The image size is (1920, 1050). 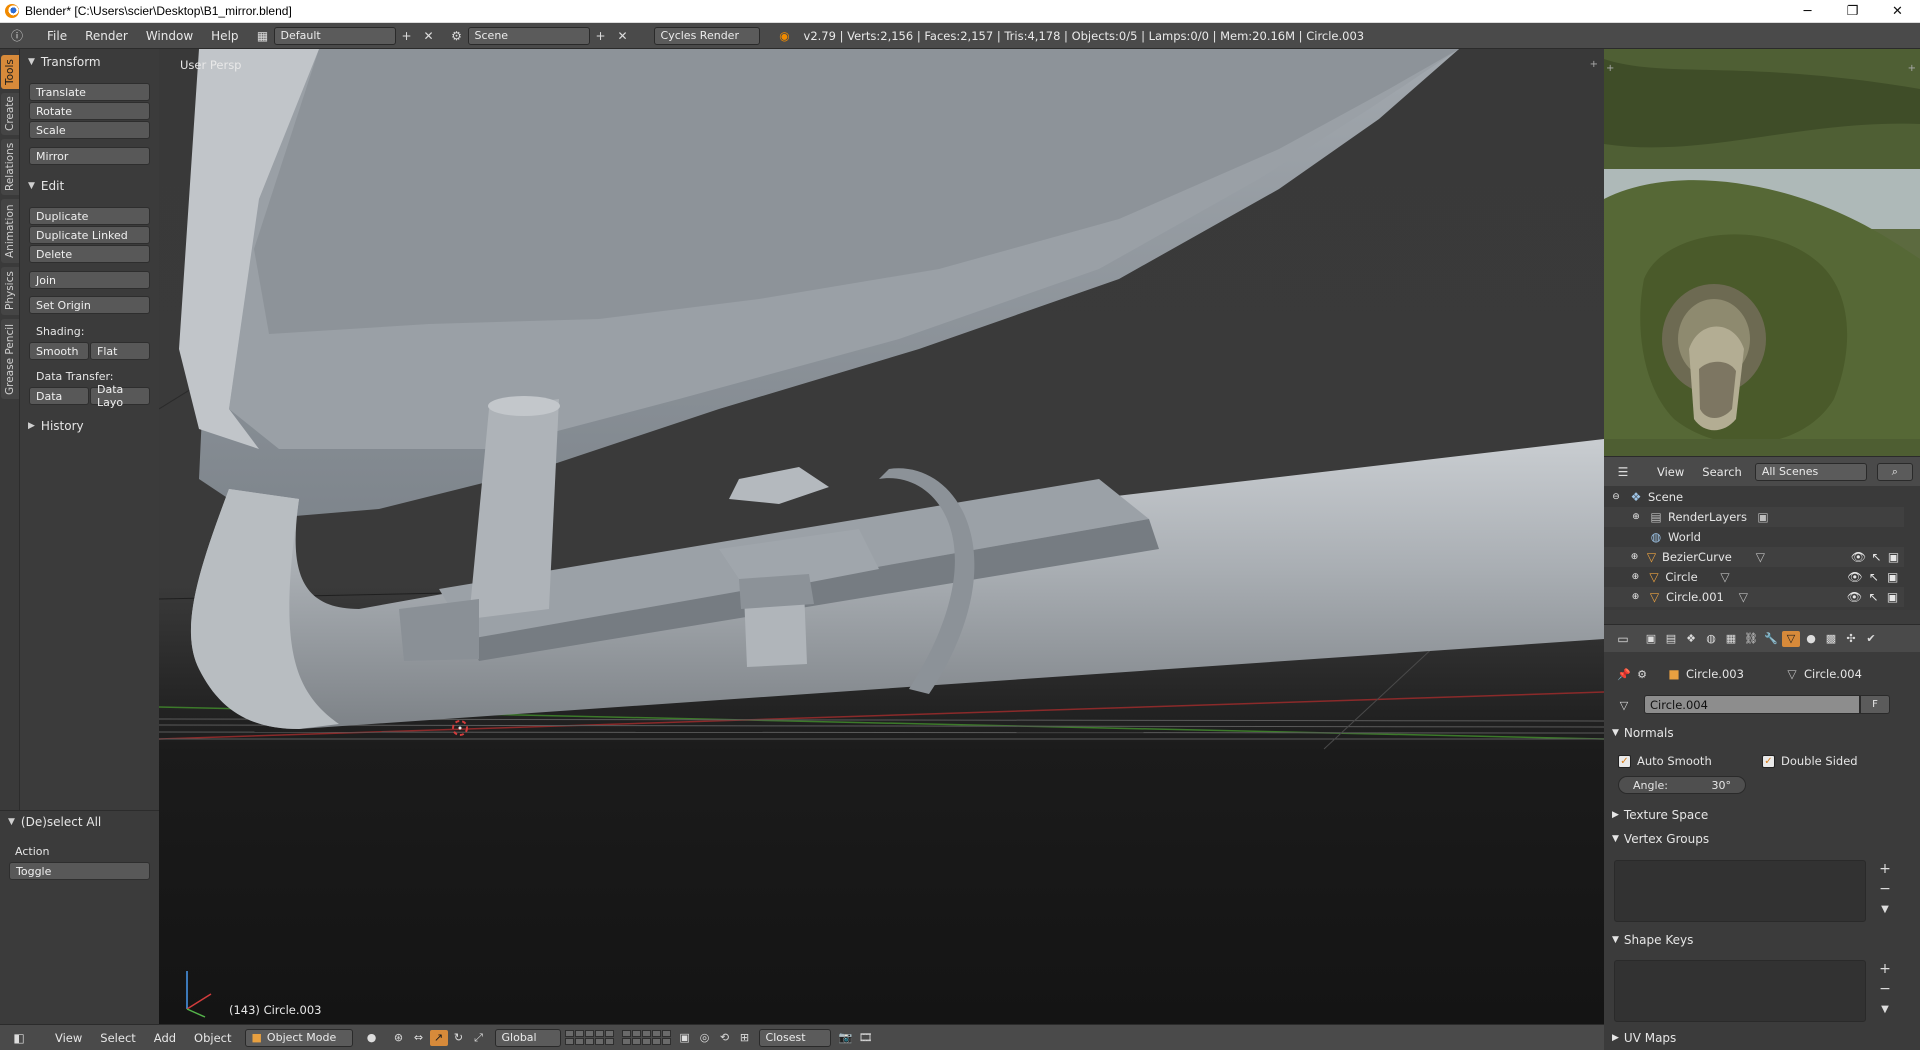 I want to click on duplicate-linked-button: Duplicate Linked, so click(x=89, y=235).